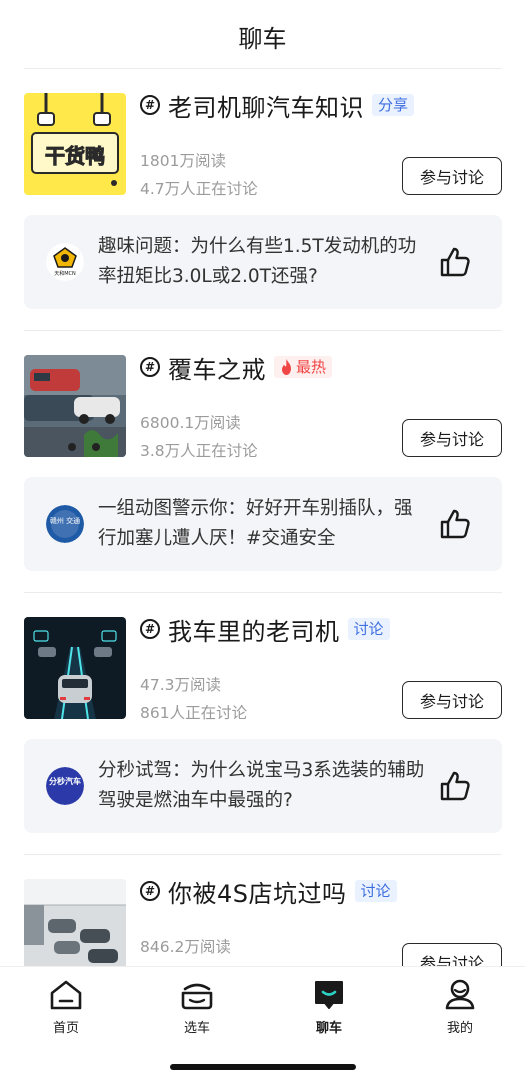 This screenshot has height=1083, width=525. Describe the element at coordinates (460, 994) in the screenshot. I see `profile-icon` at that location.